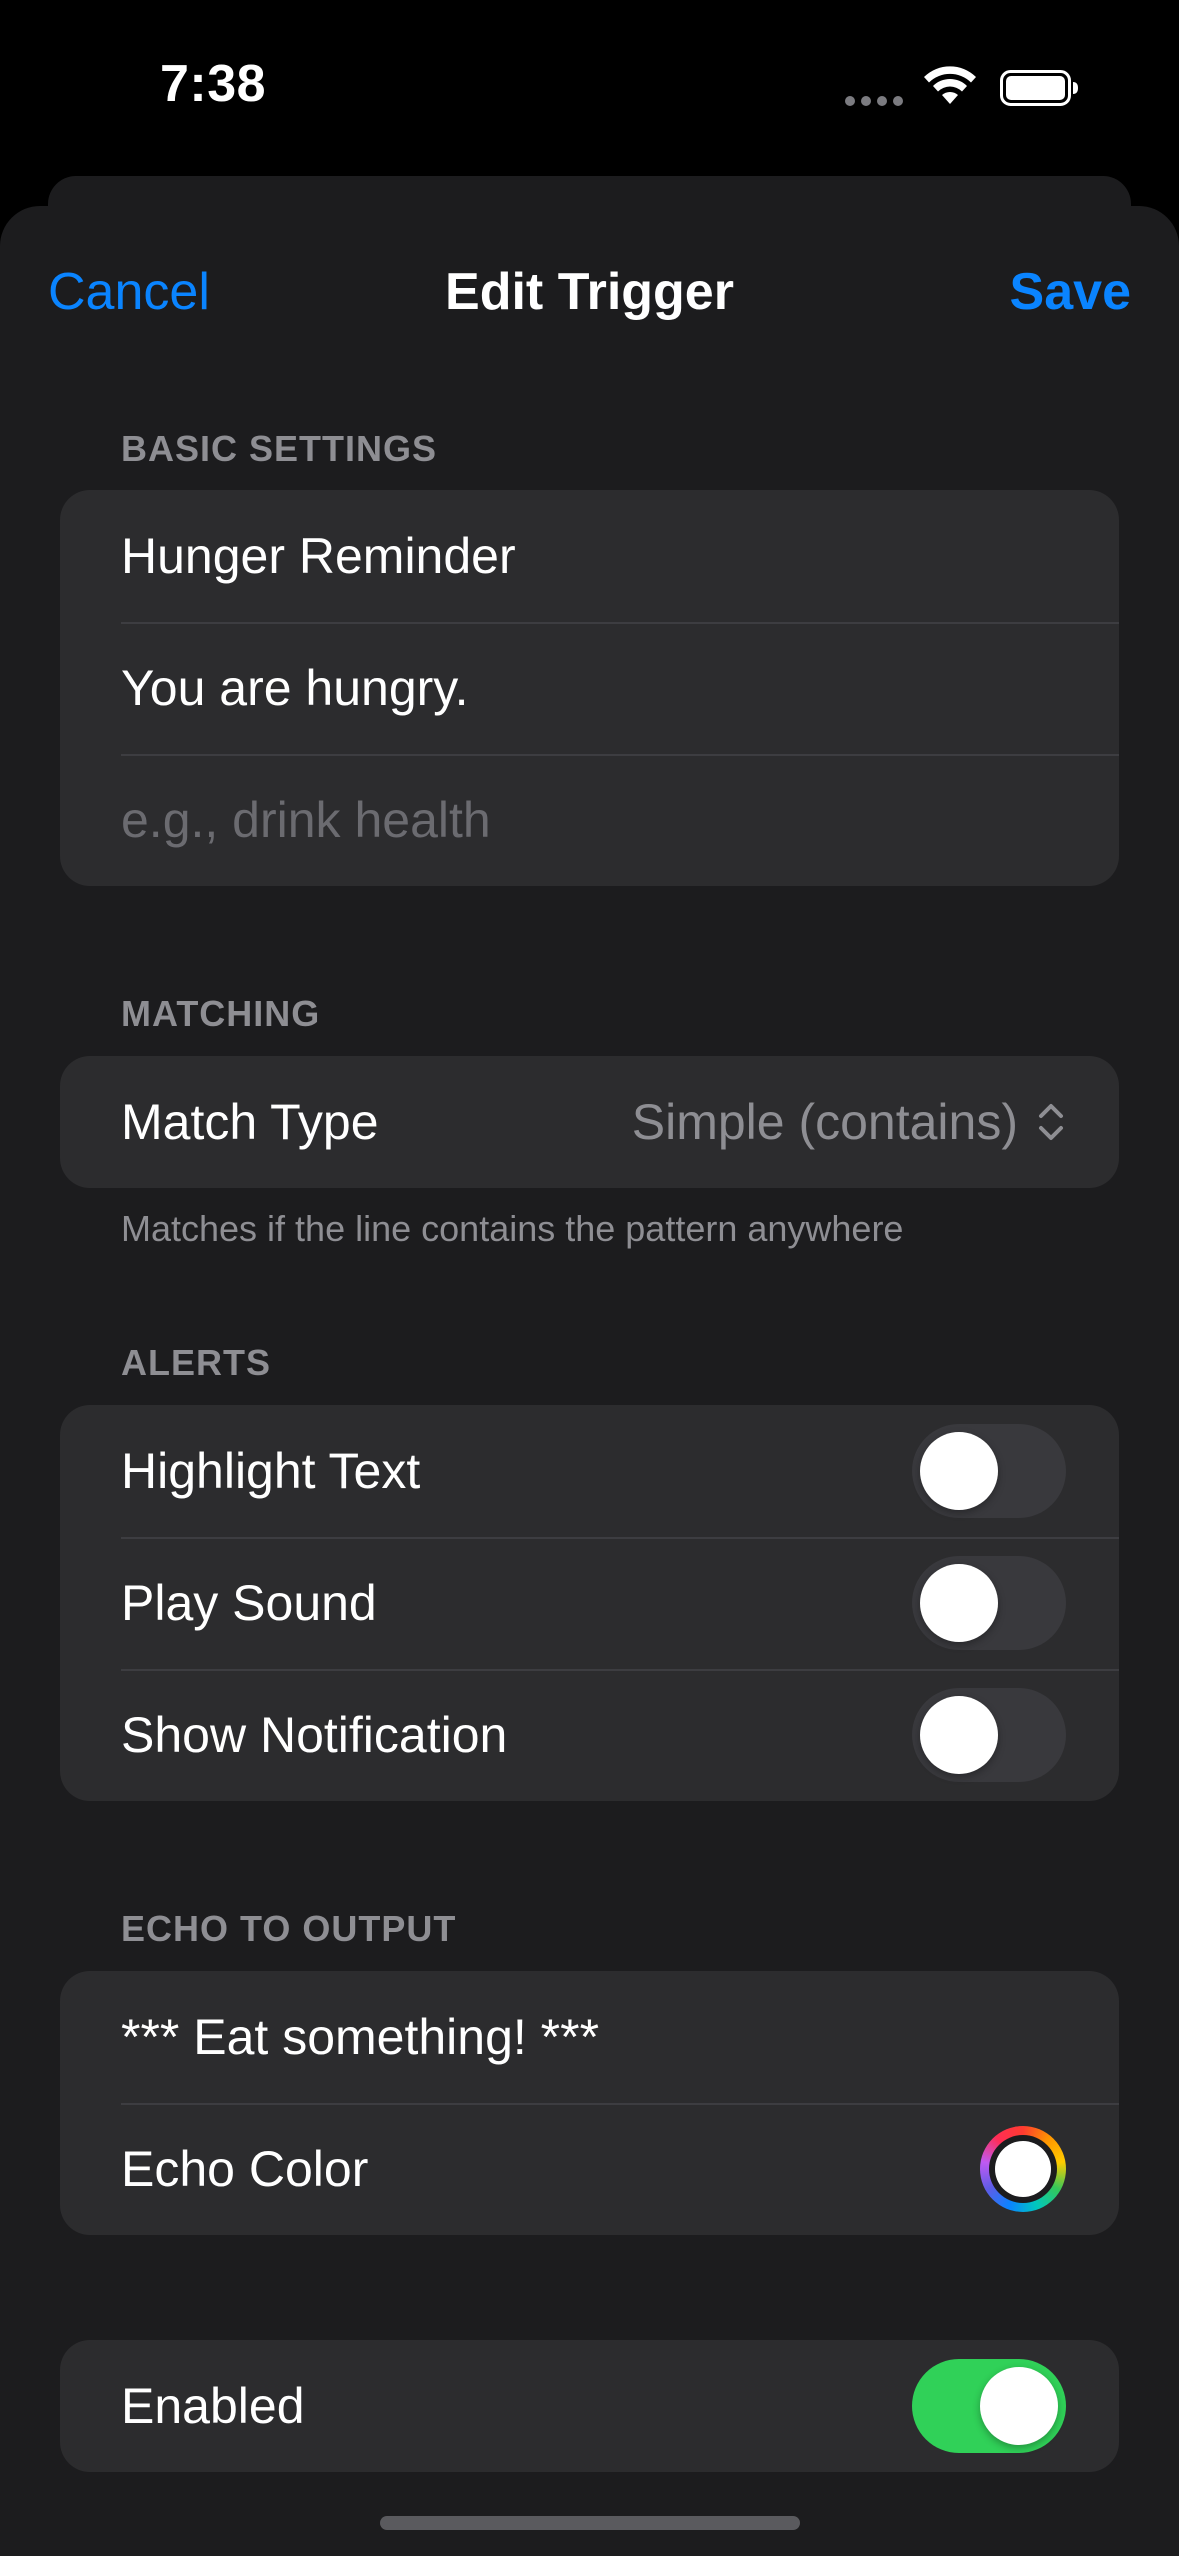 The width and height of the screenshot is (1179, 2556). What do you see at coordinates (271, 1471) in the screenshot?
I see `highlight-text-label: Highlight Text` at bounding box center [271, 1471].